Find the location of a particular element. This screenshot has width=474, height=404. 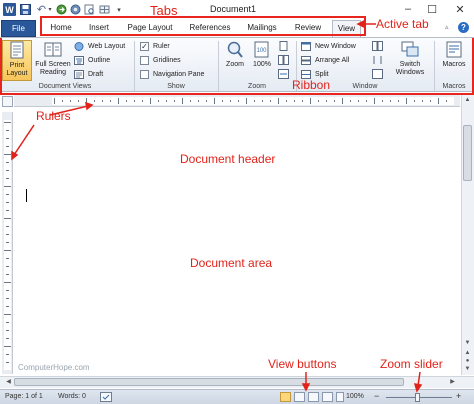

zoom-slider-thumb is located at coordinates (417, 397).